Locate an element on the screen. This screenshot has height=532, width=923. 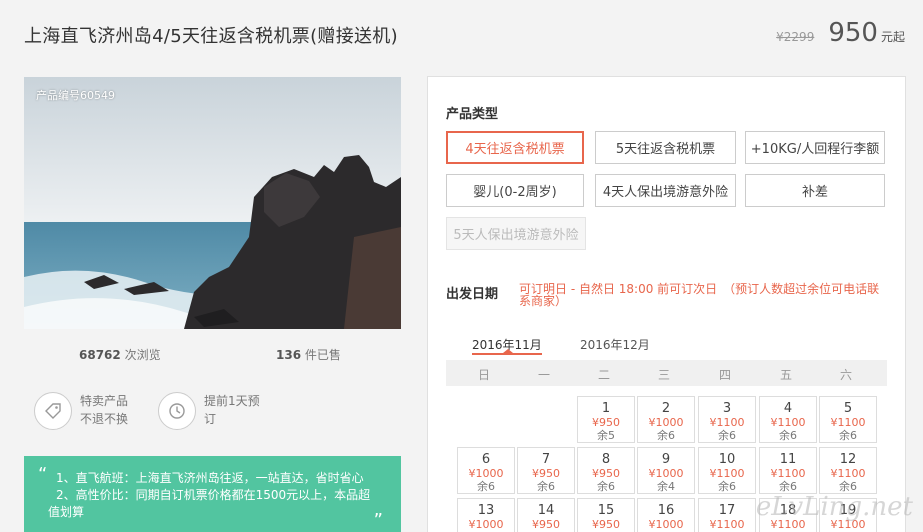
type-option-infant: 婴儿(0-2周岁) is located at coordinates (515, 190).